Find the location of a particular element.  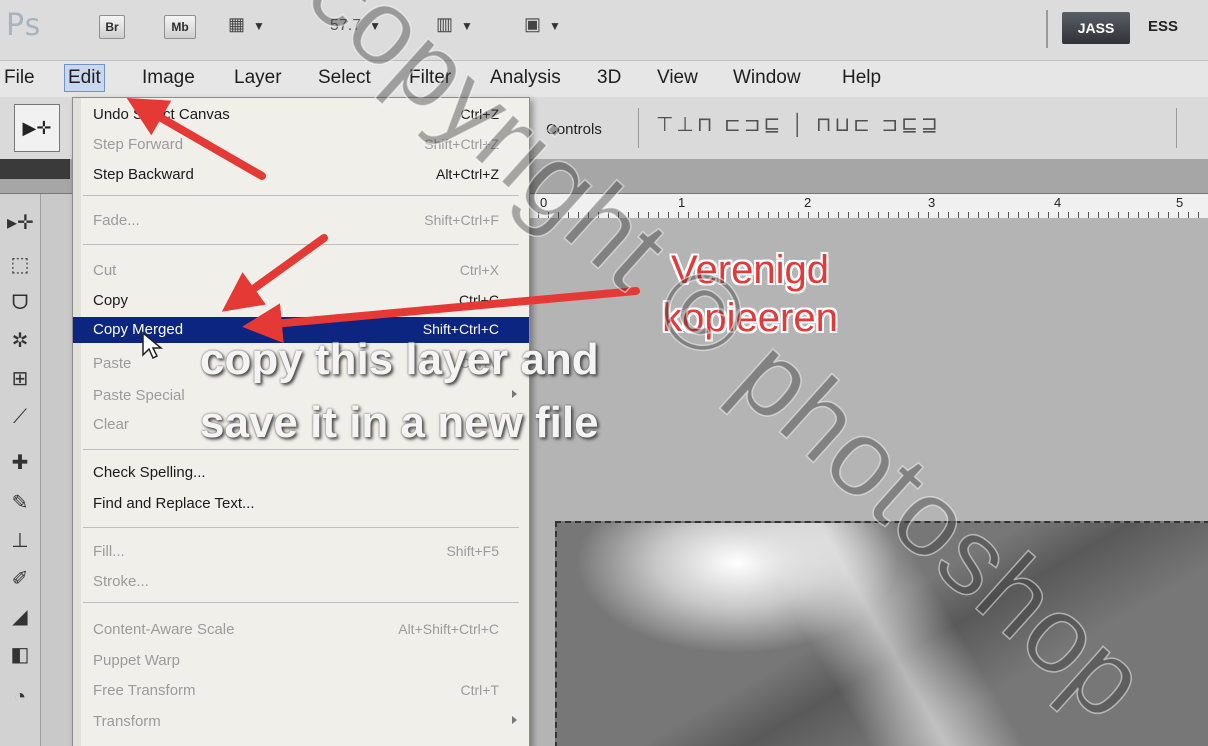

dutch-annotation: Verenigd kopieeren is located at coordinates (750, 294).